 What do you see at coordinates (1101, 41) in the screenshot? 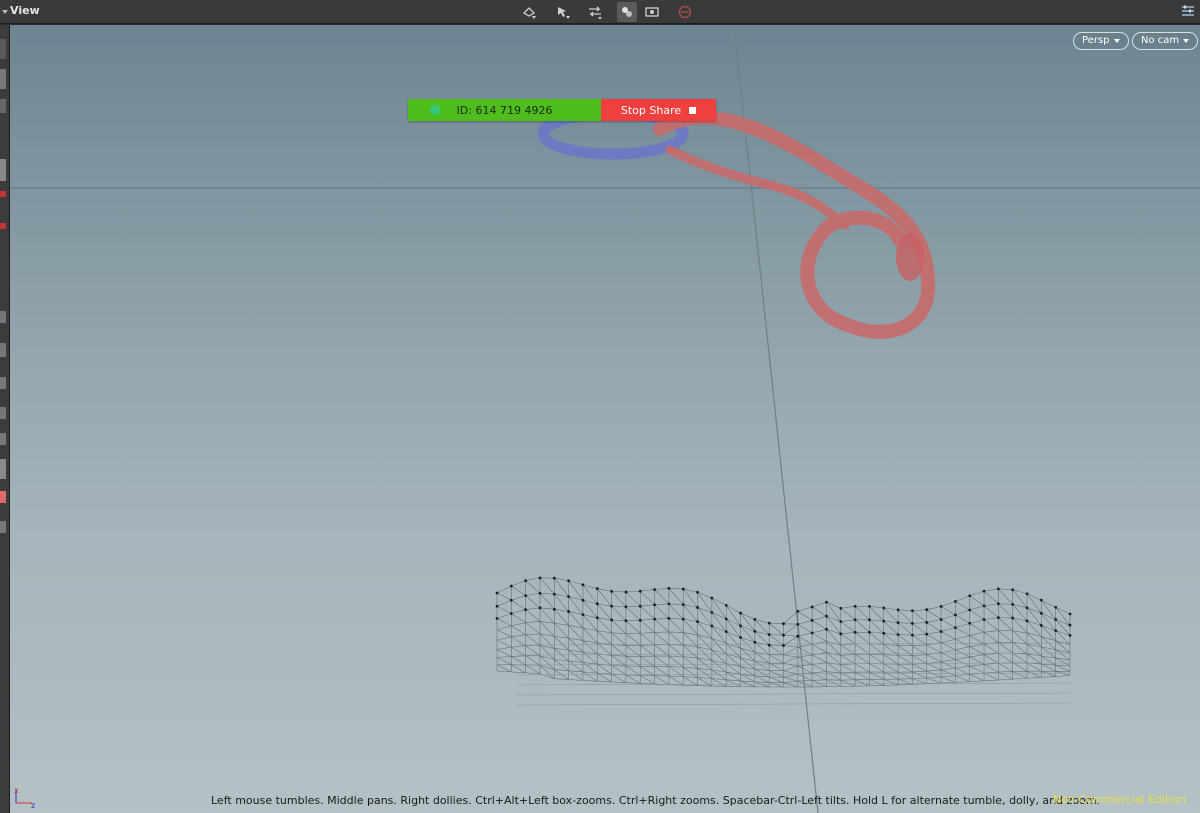
I see `projection-menu-button: Persp` at bounding box center [1101, 41].